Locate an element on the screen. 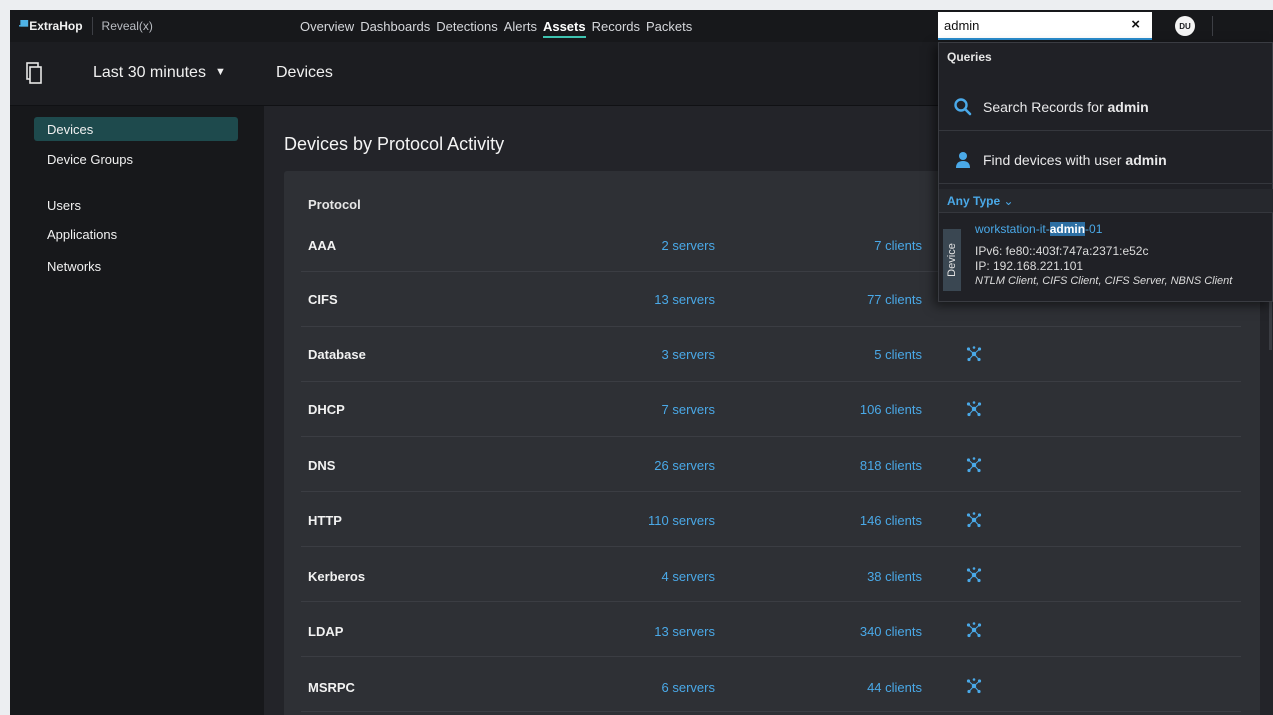  clients-link: 7 clients is located at coordinates (898, 245).